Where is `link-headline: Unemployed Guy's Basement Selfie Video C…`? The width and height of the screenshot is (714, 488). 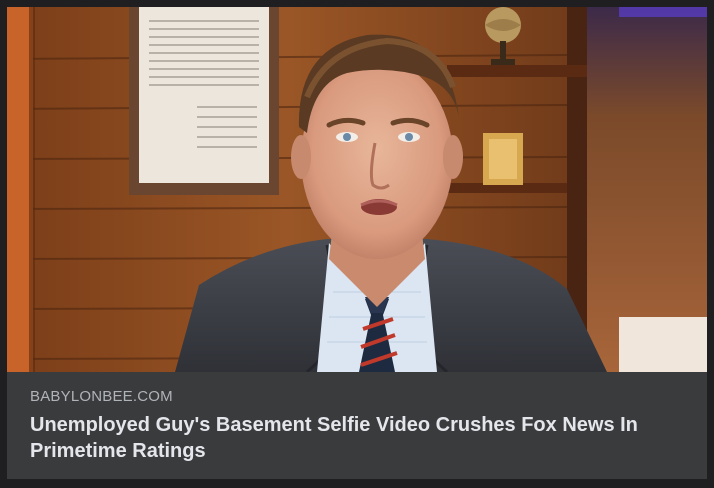 link-headline: Unemployed Guy's Basement Selfie Video C… is located at coordinates (355, 438).